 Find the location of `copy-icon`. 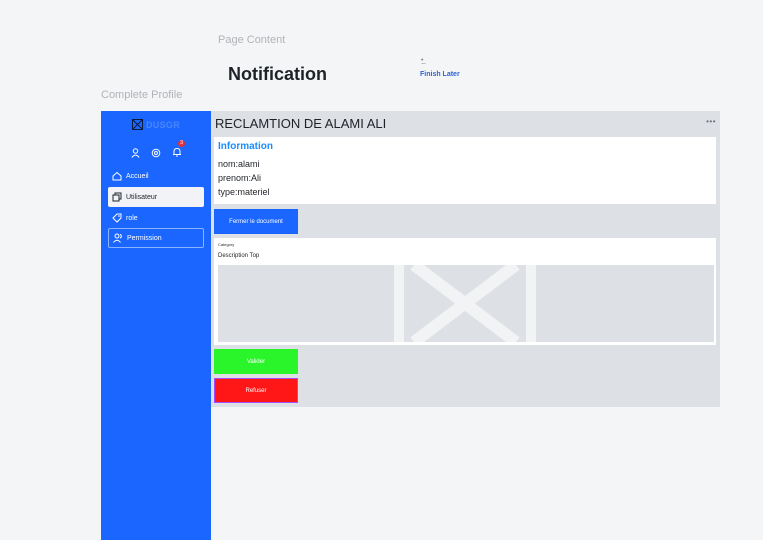

copy-icon is located at coordinates (117, 197).